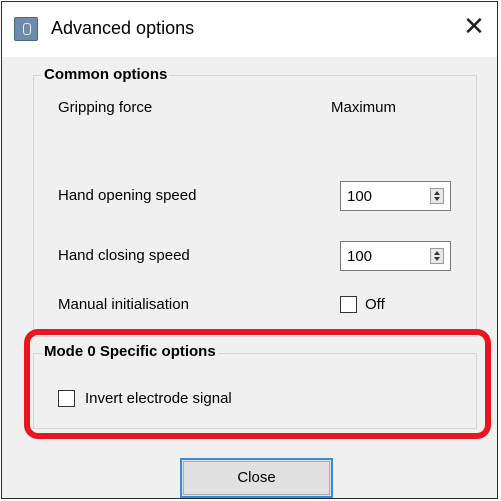 Image resolution: width=501 pixels, height=501 pixels. I want to click on manual-initialisation-state: Off, so click(375, 304).